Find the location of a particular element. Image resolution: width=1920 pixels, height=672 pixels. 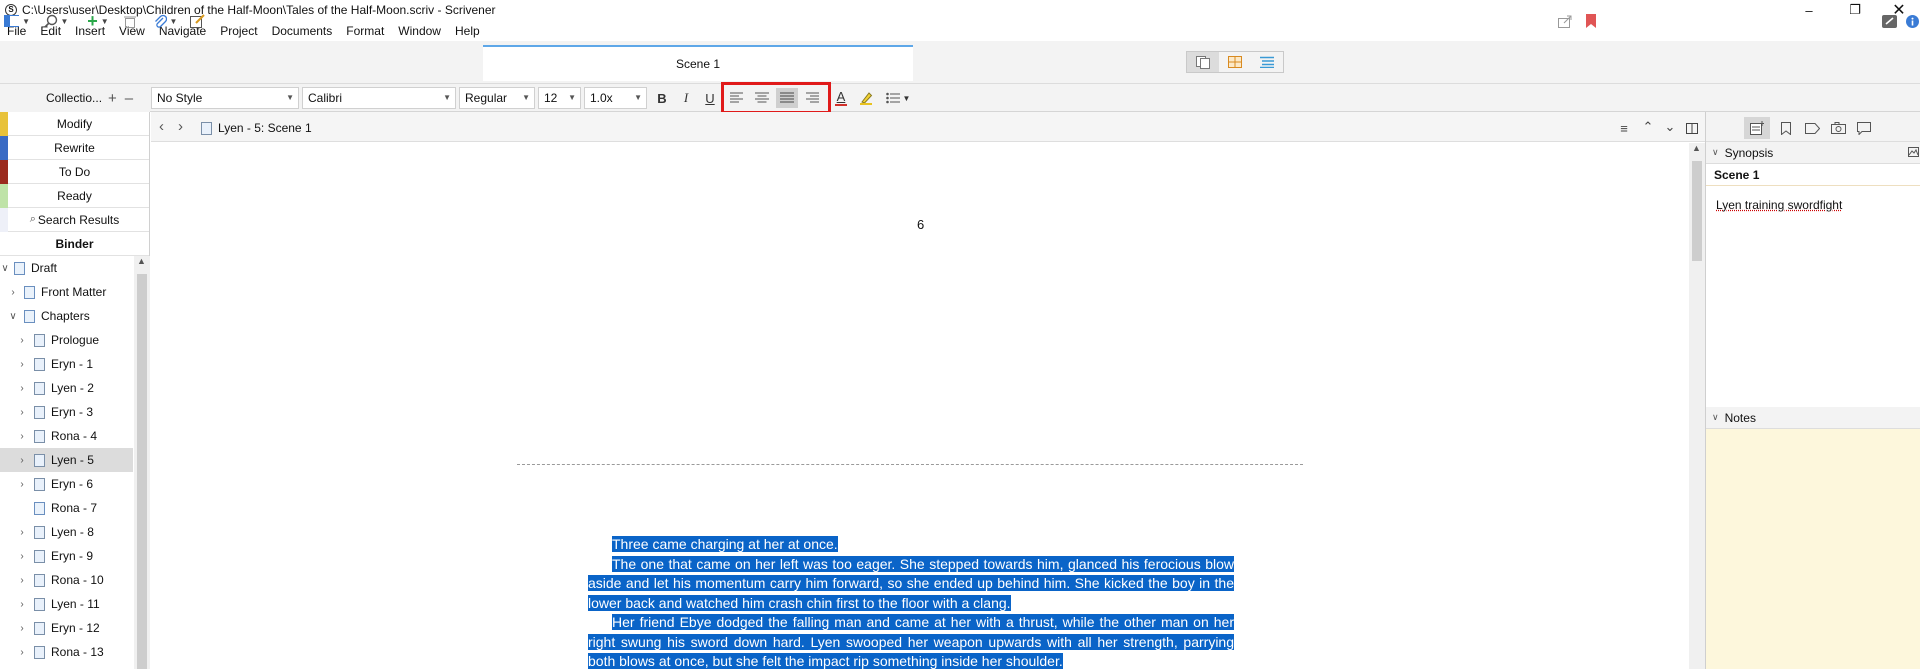

menu-window: Window is located at coordinates (419, 31).